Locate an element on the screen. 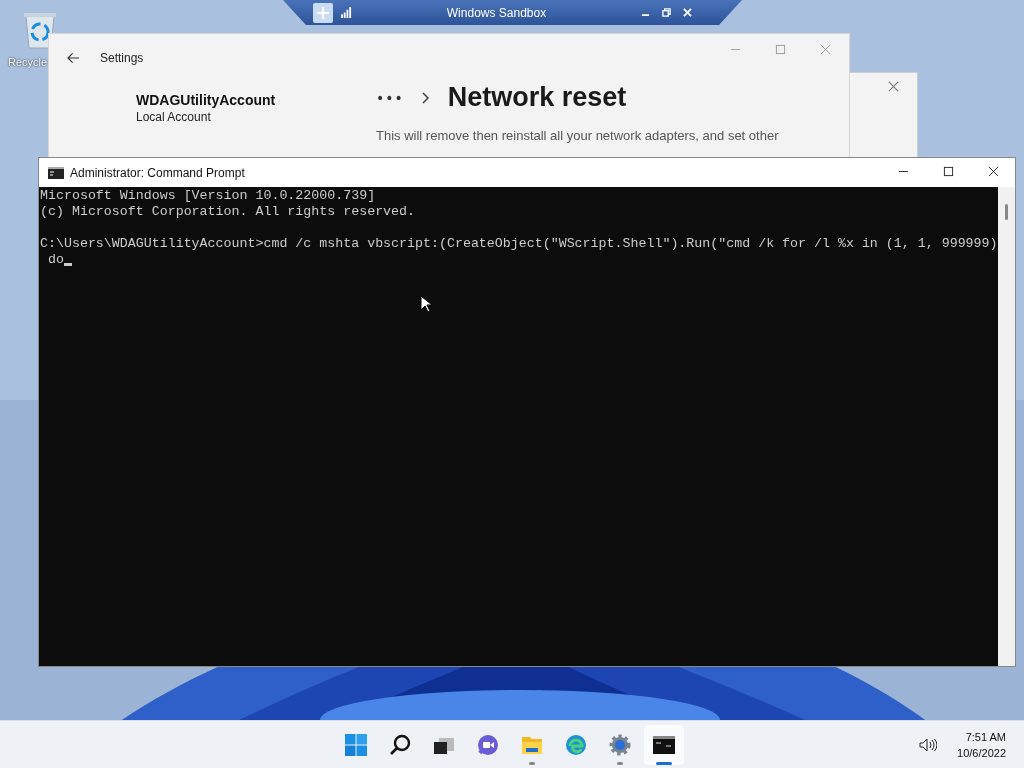  more-button: ••• is located at coordinates (390, 97).